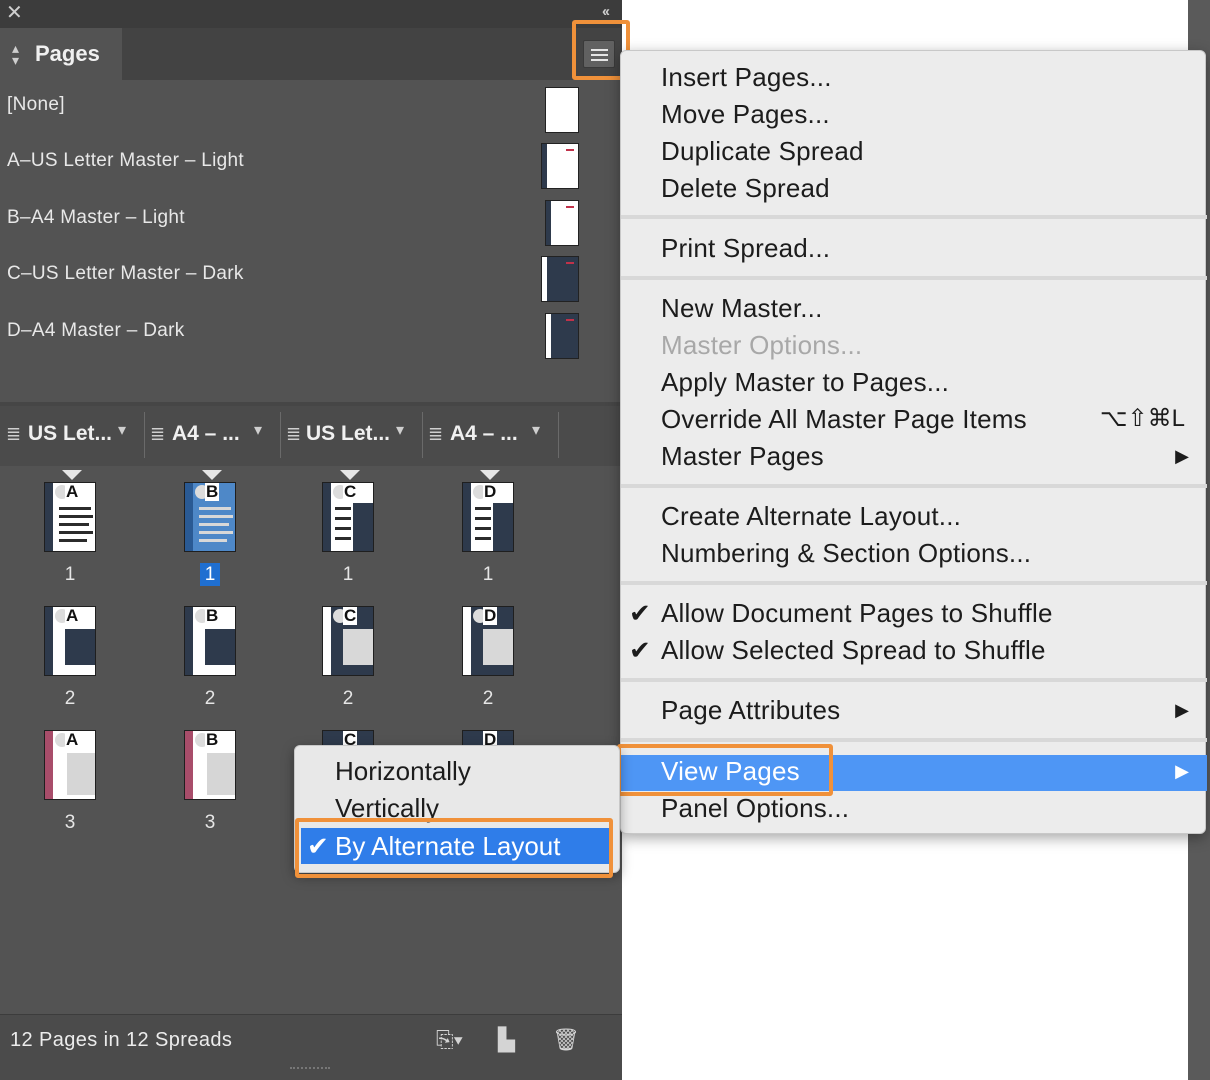 This screenshot has width=1210, height=1080. I want to click on master-item-d: D–A4 Master – Dark, so click(300, 334).